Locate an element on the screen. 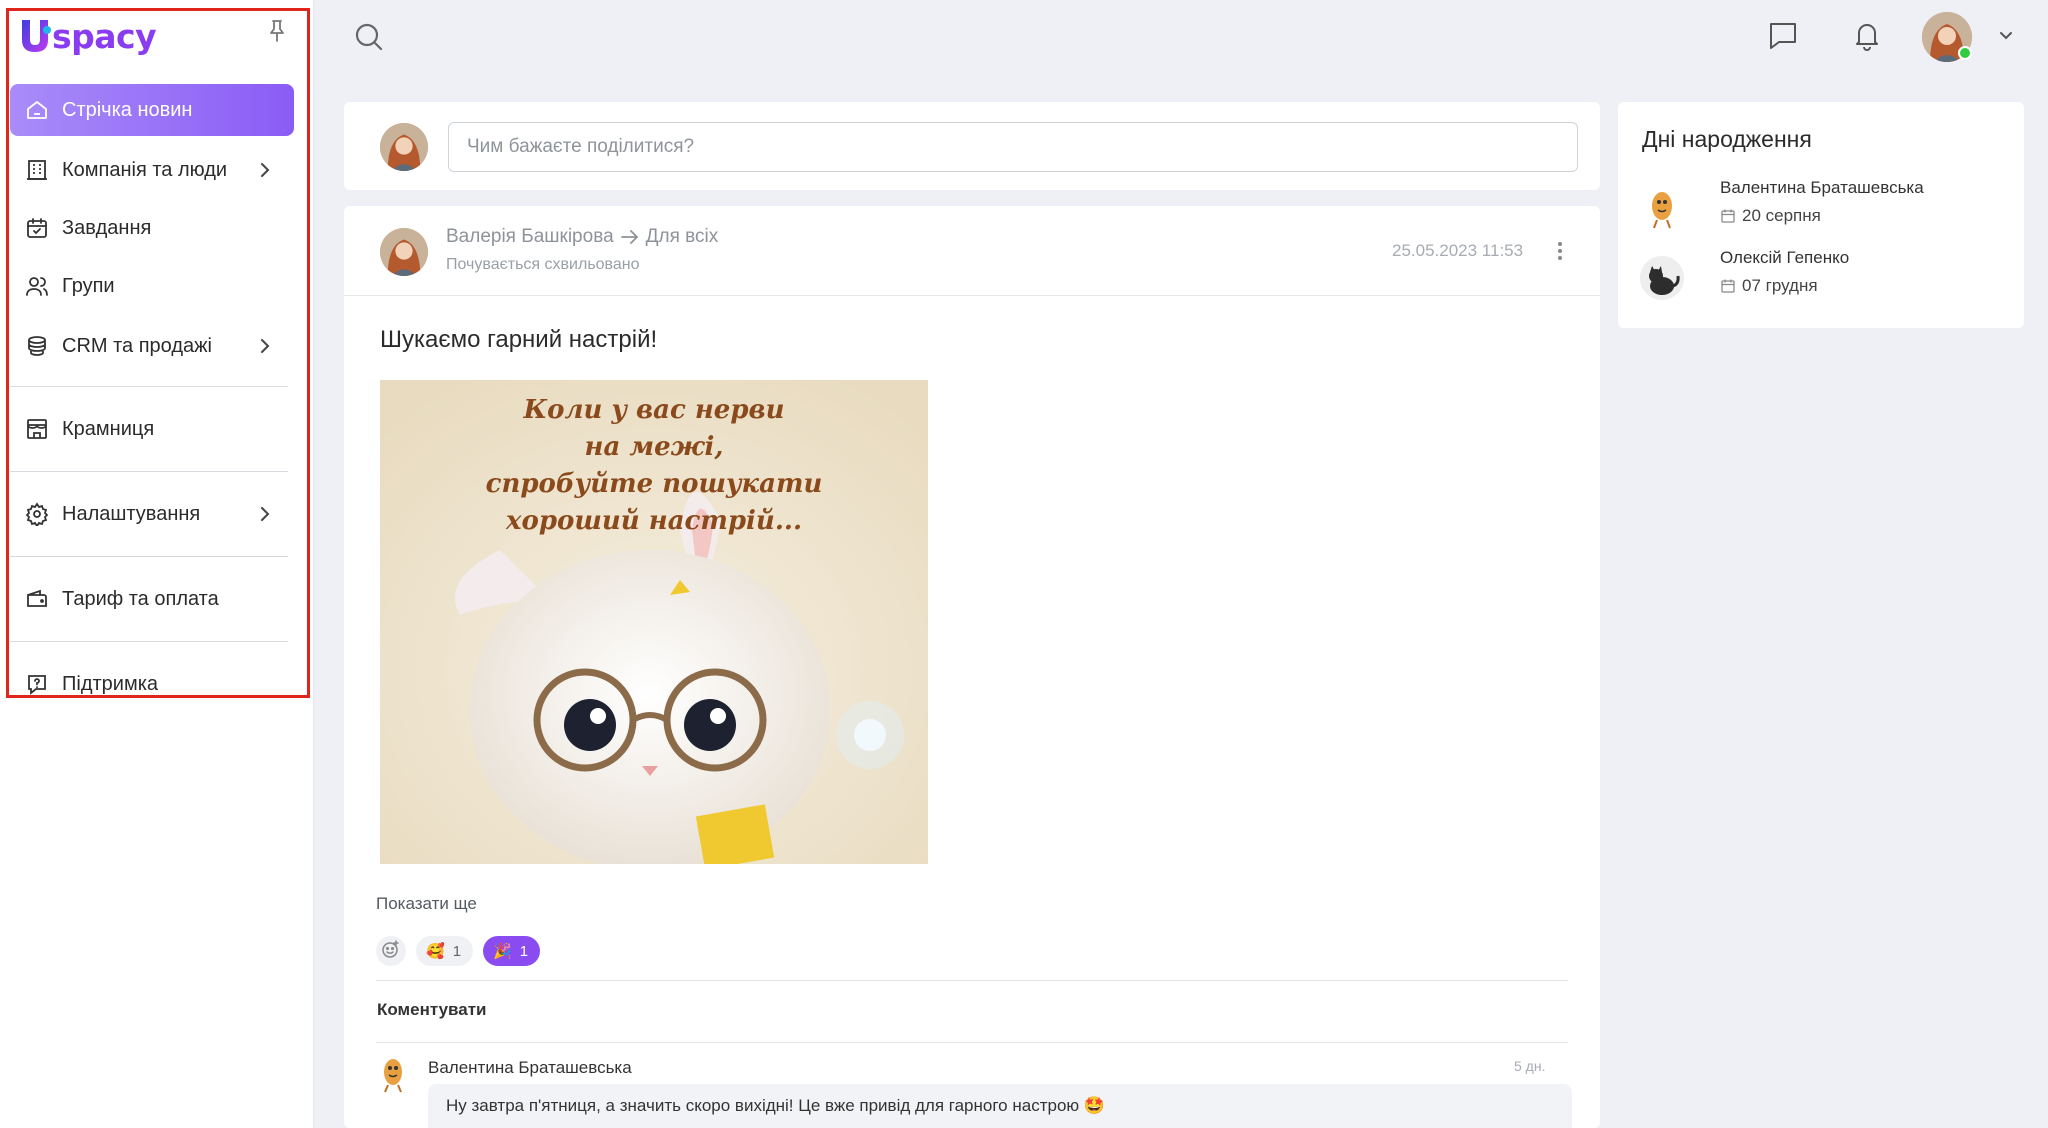 The height and width of the screenshot is (1128, 2048). highlight-frame is located at coordinates (158, 353).